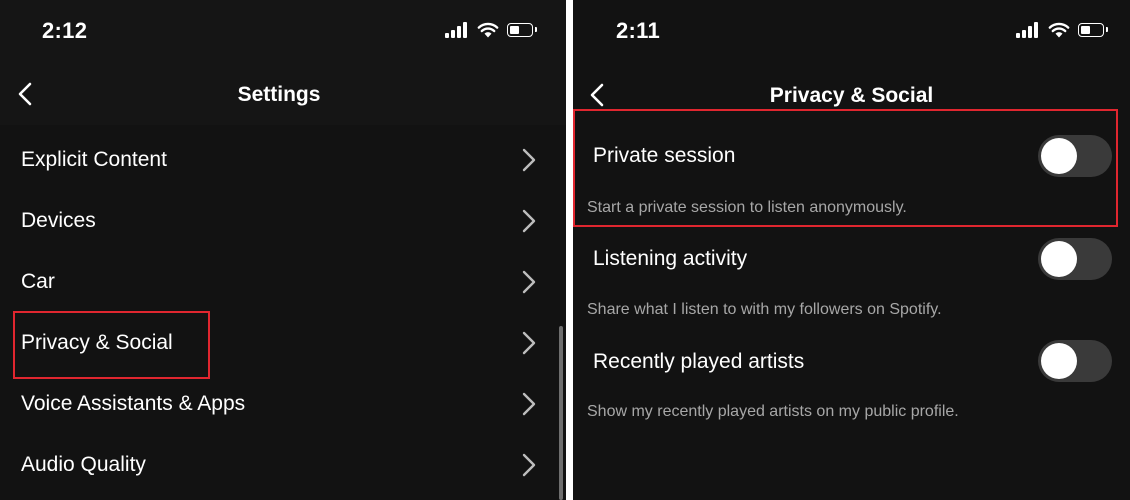 Image resolution: width=1130 pixels, height=500 pixels. Describe the element at coordinates (283, 342) in the screenshot. I see `settings-row-privacy-social: Privacy & Social` at that location.